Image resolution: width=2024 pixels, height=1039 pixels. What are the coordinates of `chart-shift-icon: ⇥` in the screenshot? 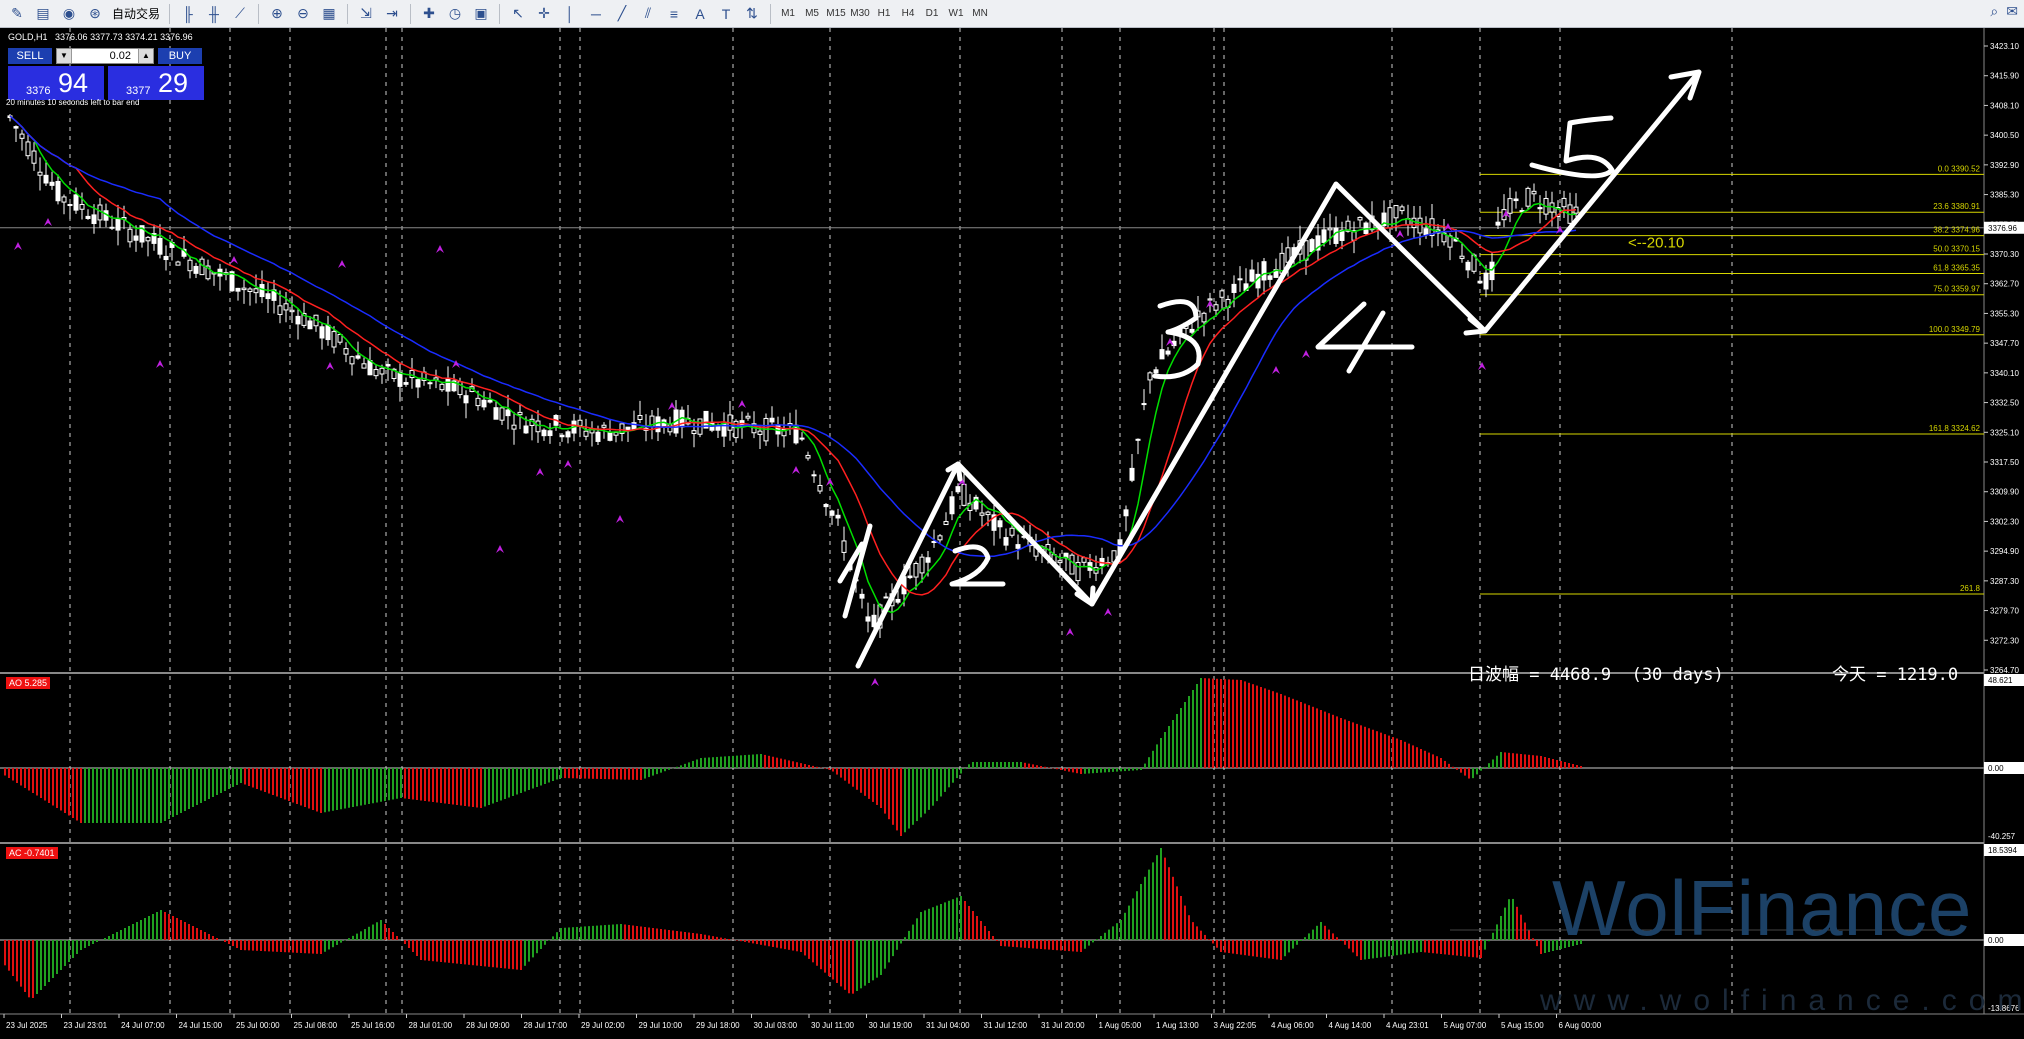 It's located at (392, 14).